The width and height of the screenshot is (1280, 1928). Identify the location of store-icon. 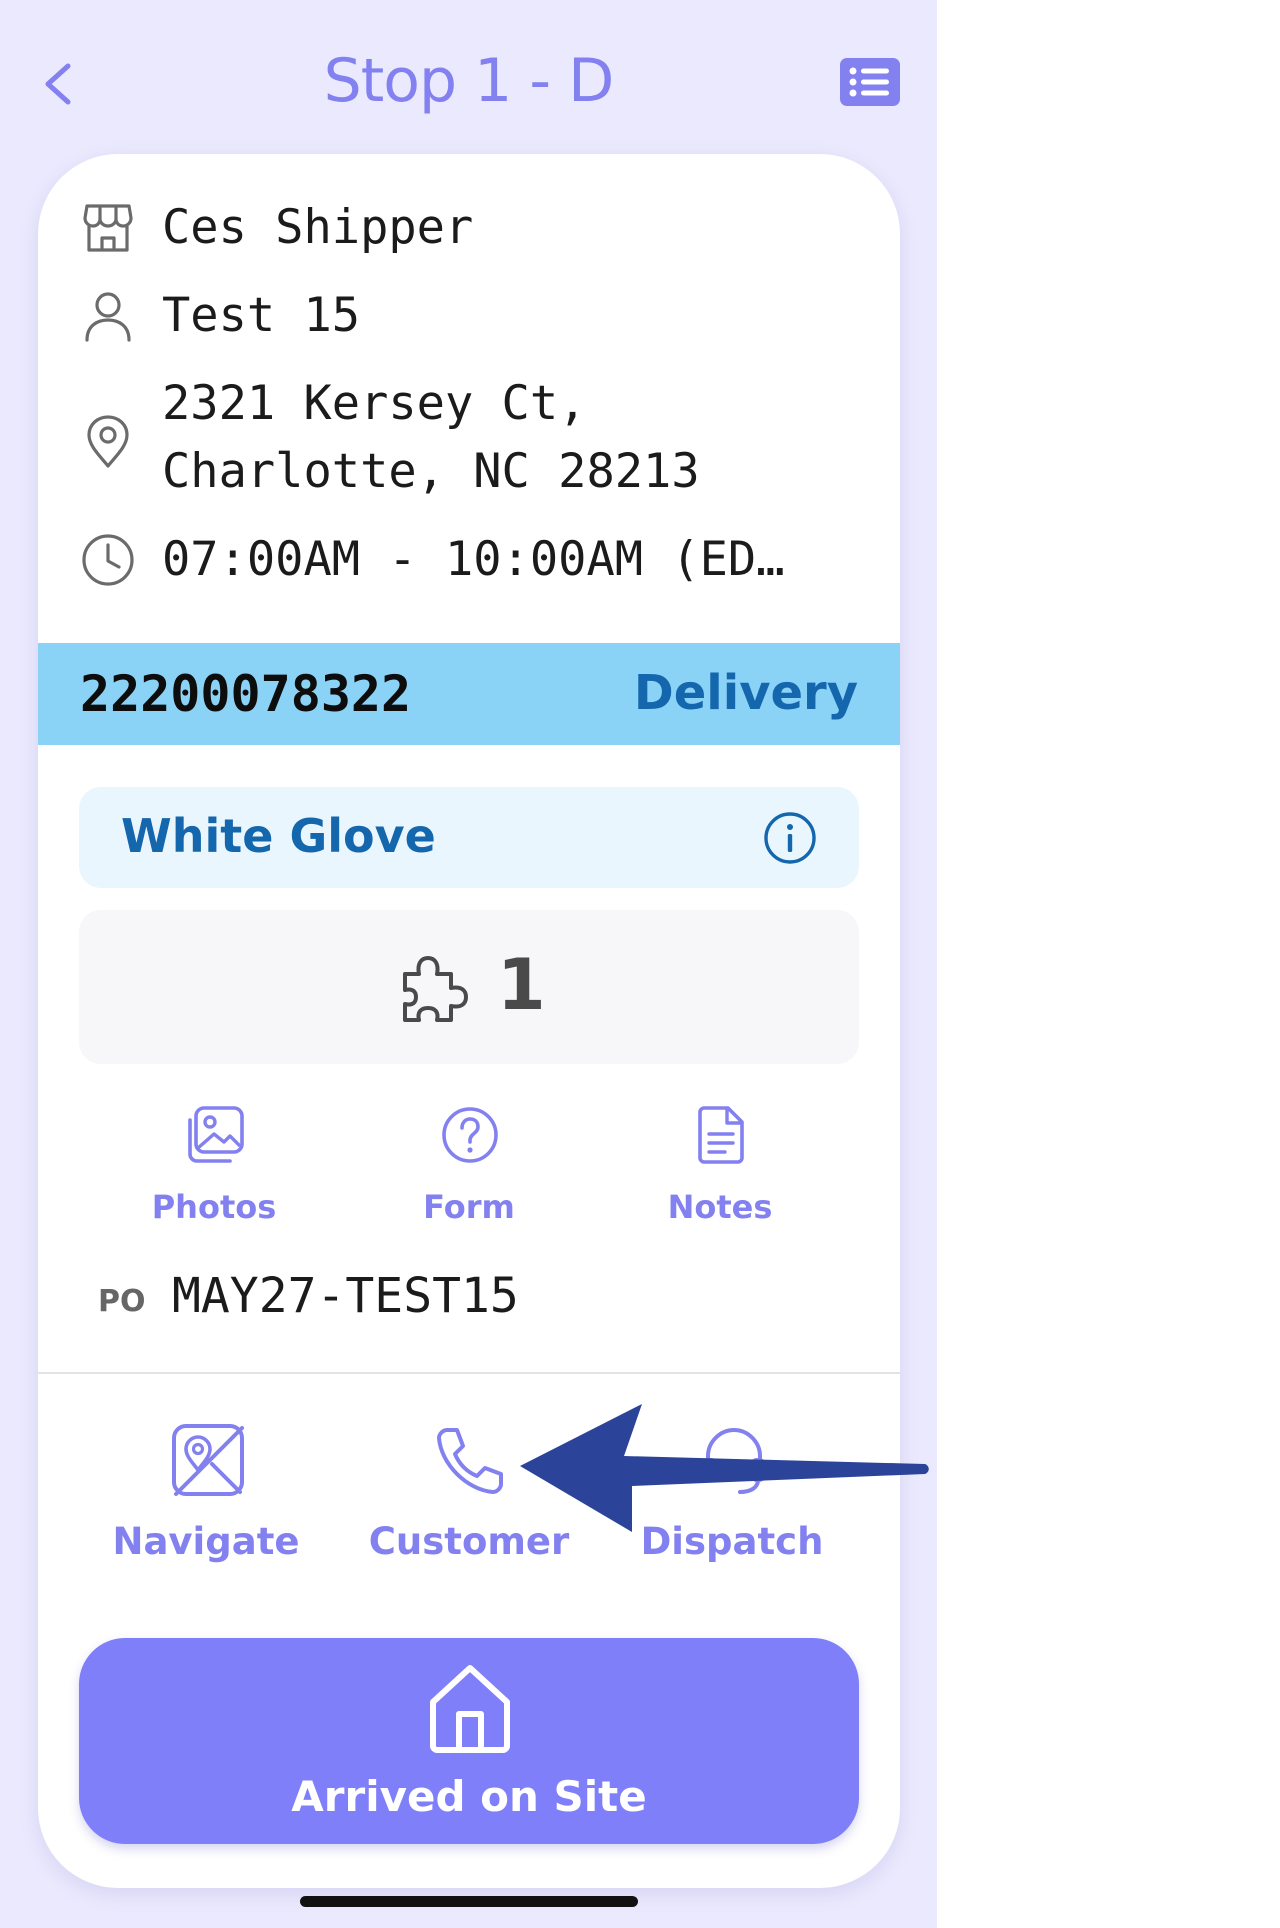
(108, 228).